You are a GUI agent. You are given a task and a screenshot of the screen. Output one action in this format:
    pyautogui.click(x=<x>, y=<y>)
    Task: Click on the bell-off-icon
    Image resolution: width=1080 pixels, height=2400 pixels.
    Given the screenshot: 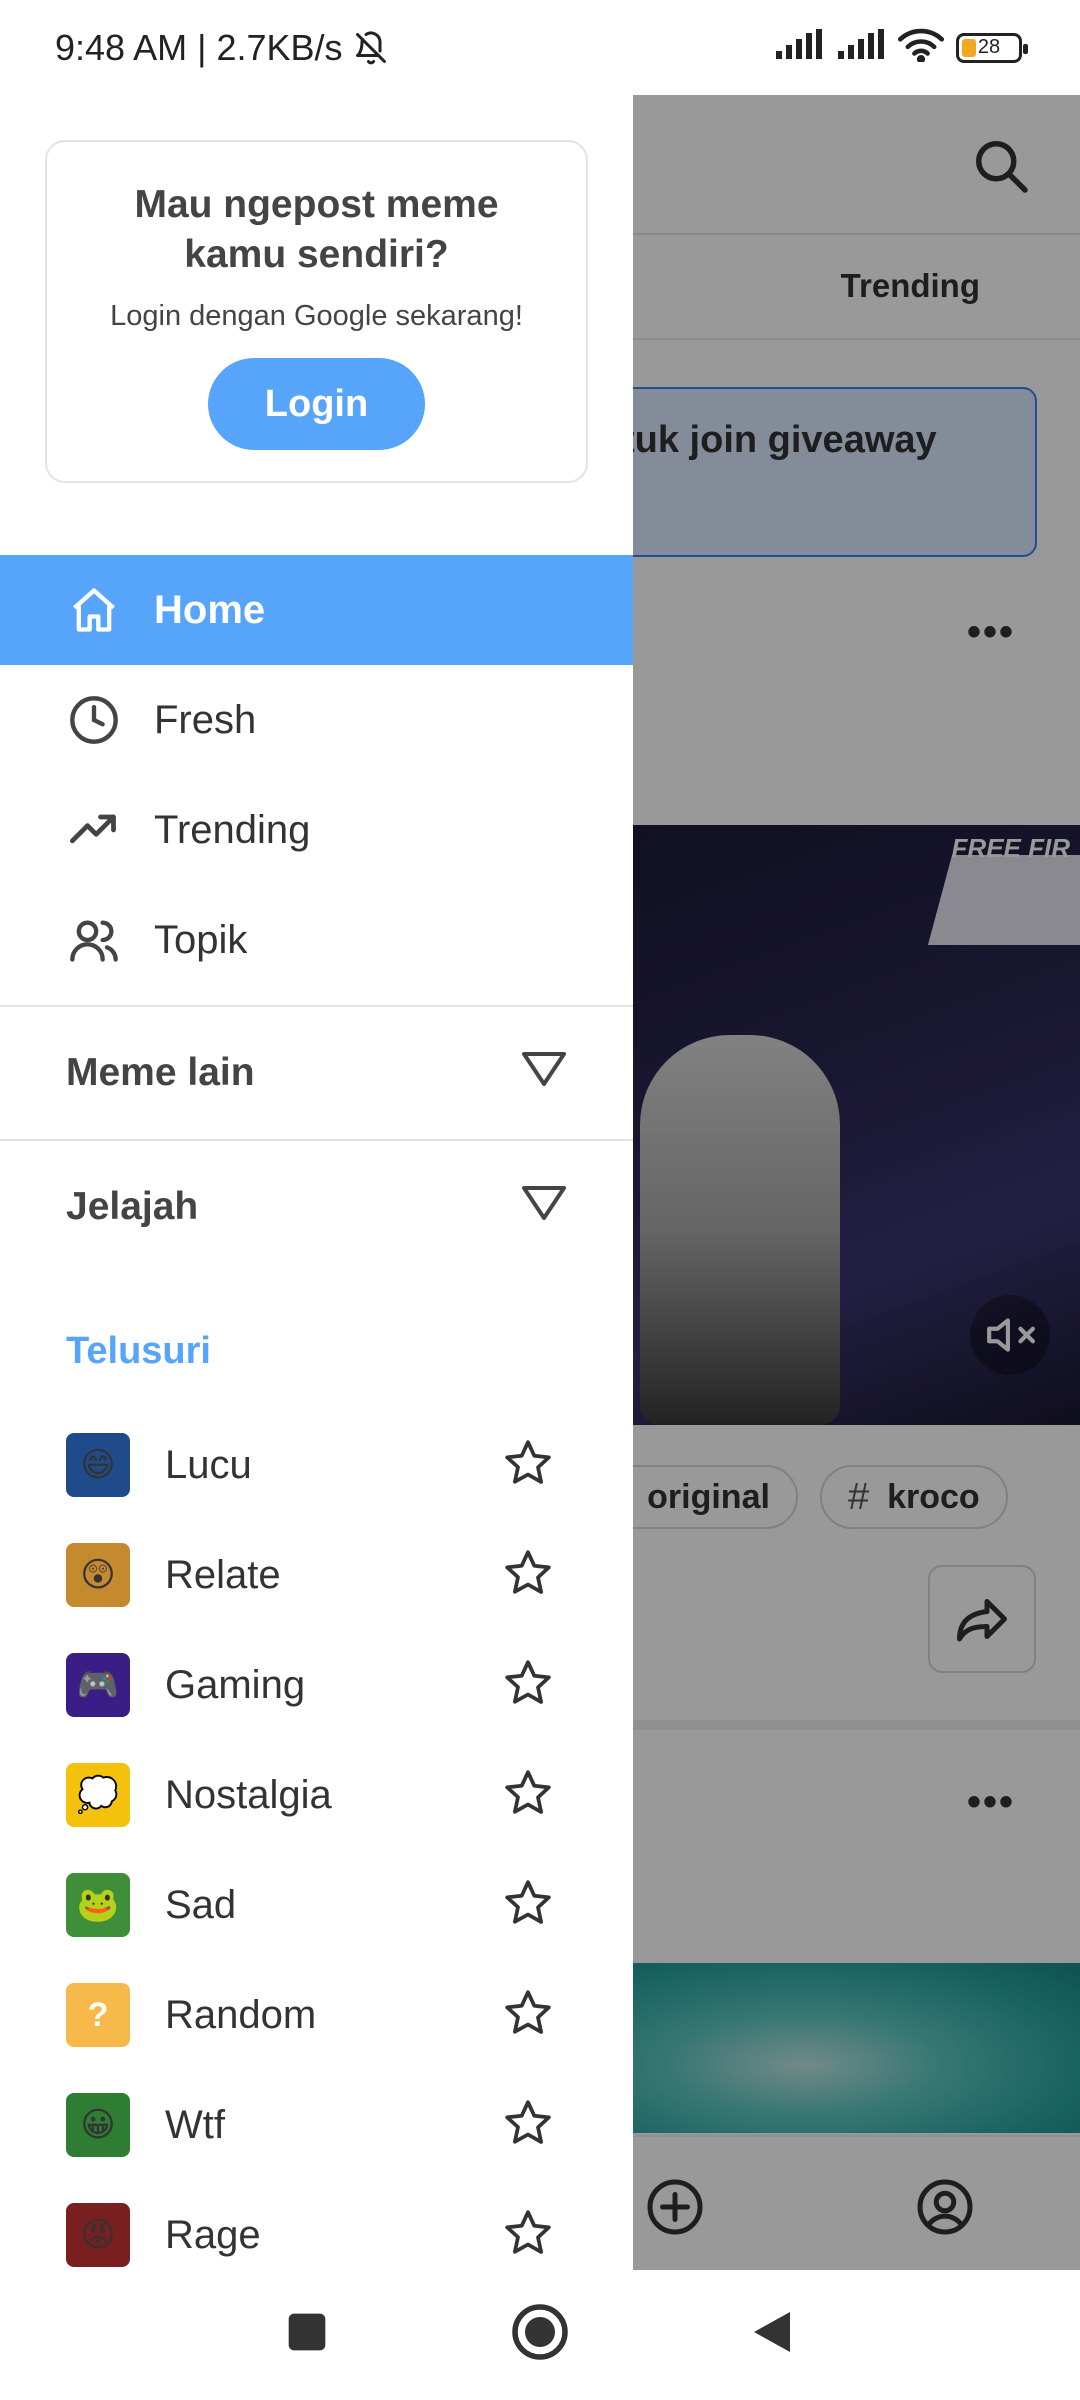 What is the action you would take?
    pyautogui.click(x=371, y=48)
    